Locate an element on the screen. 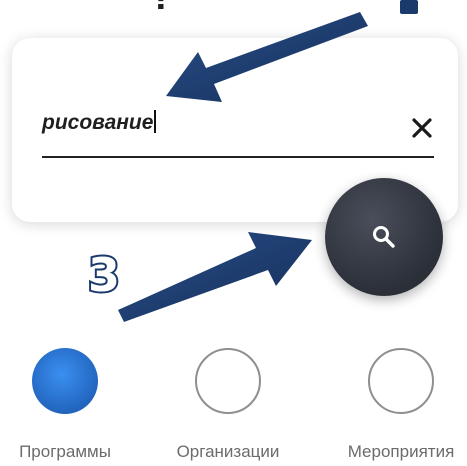  text-caret is located at coordinates (155, 121).